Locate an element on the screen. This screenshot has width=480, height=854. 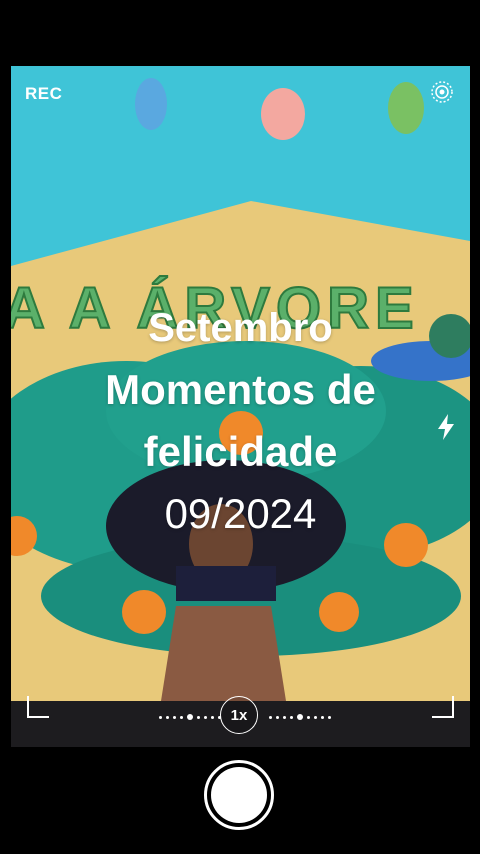
rec-indicator: REC is located at coordinates (44, 93).